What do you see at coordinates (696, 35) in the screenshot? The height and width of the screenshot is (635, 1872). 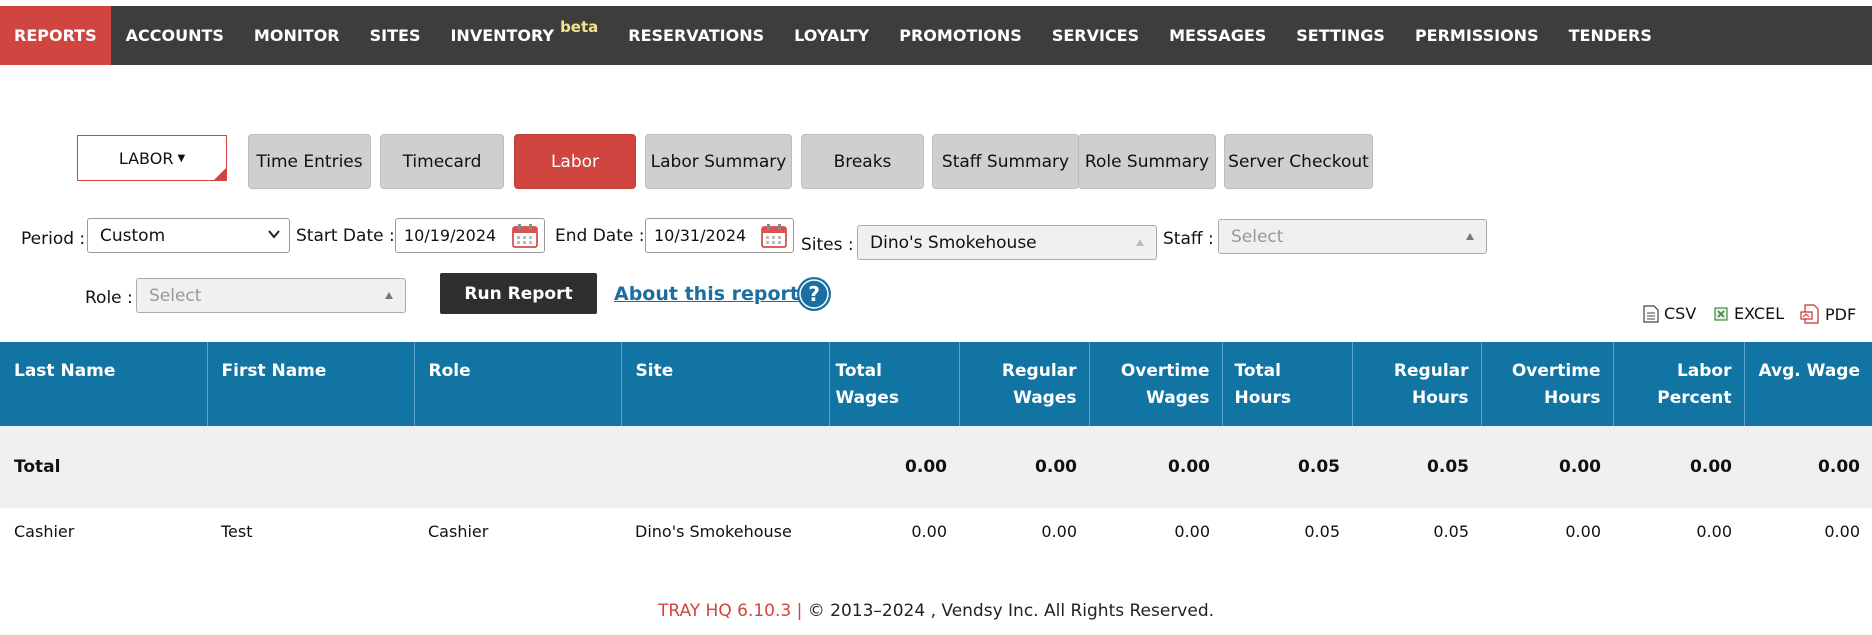 I see `nav-item-reservations: RESERVATIONS` at bounding box center [696, 35].